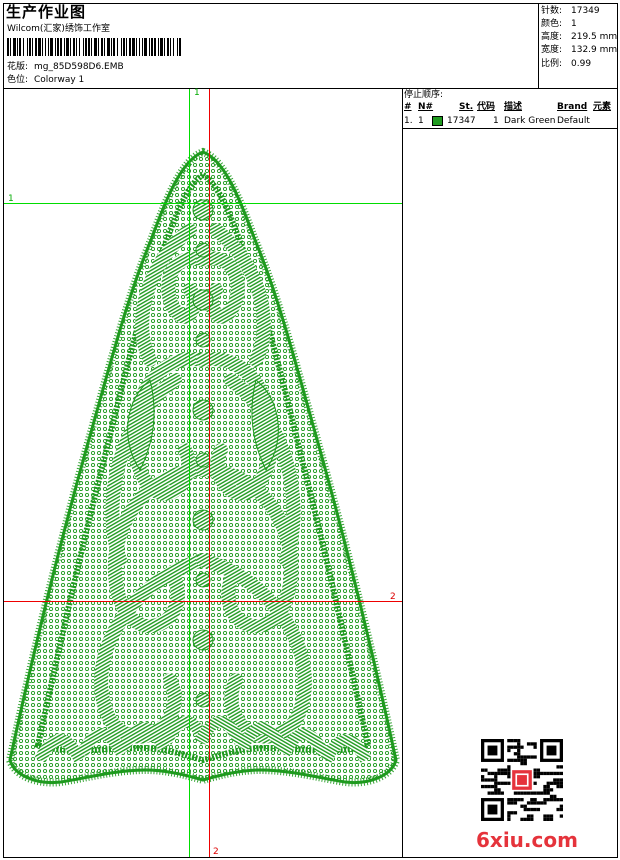  What do you see at coordinates (426, 107) in the screenshot?
I see `col-header-n: N#` at bounding box center [426, 107].